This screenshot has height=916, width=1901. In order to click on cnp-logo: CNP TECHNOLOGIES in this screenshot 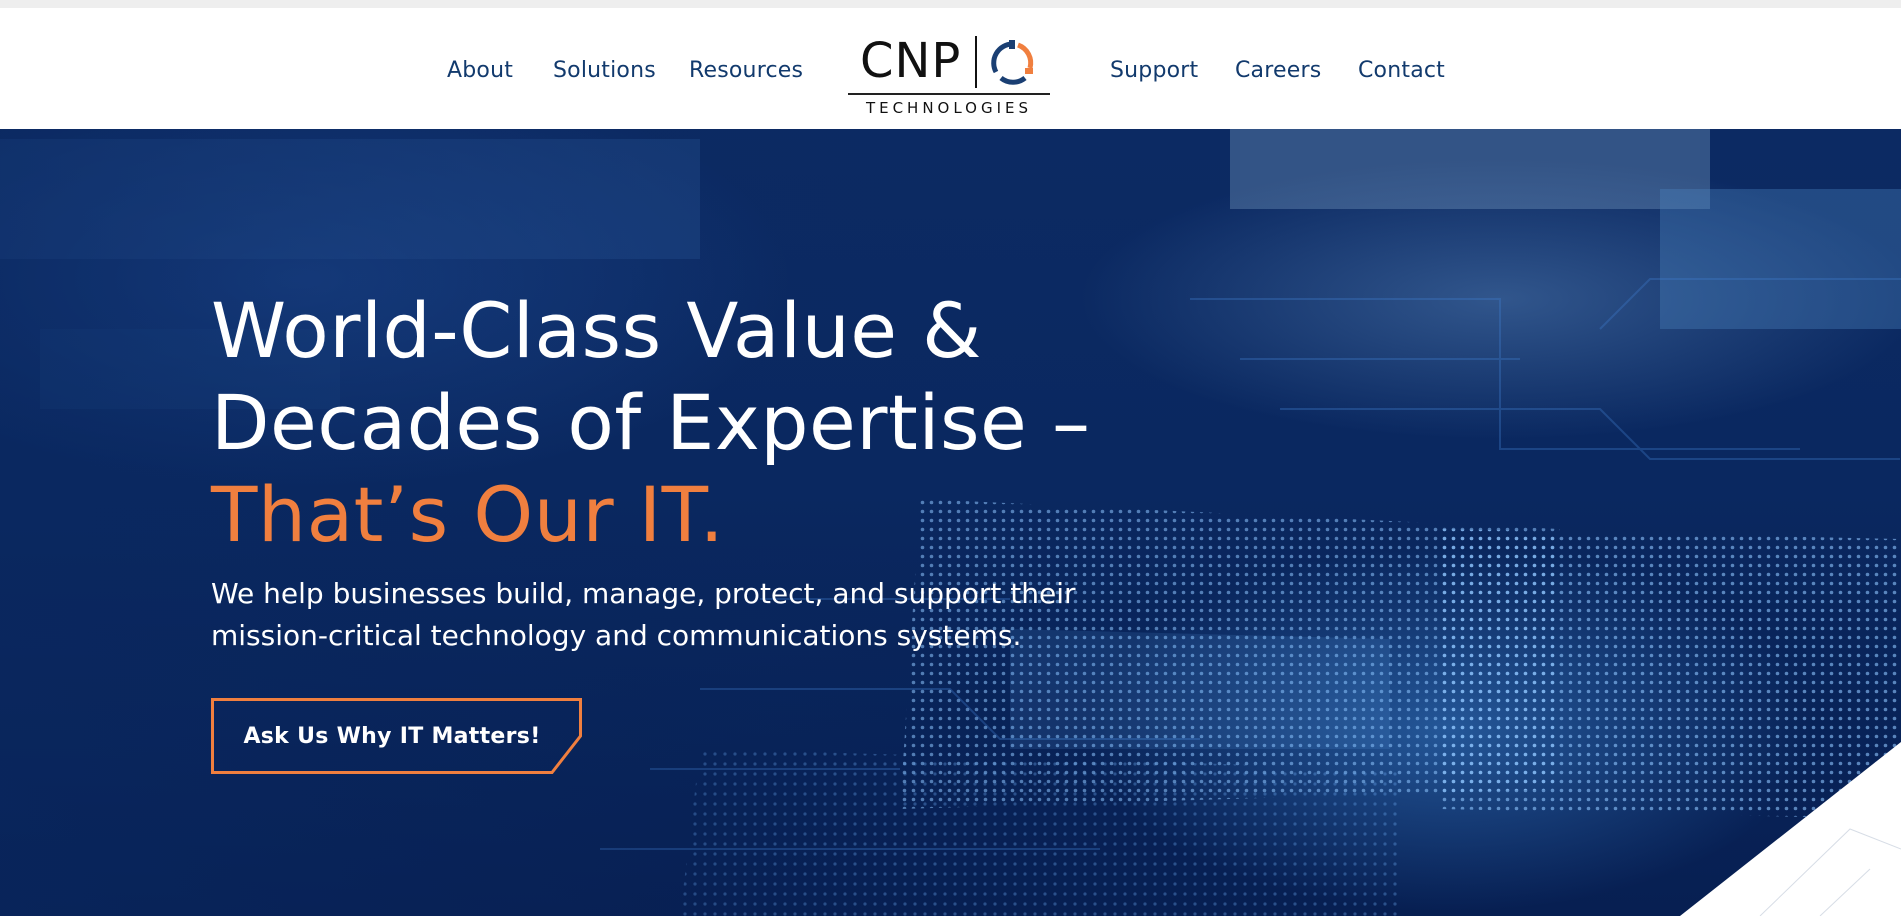, I will do `click(949, 76)`.